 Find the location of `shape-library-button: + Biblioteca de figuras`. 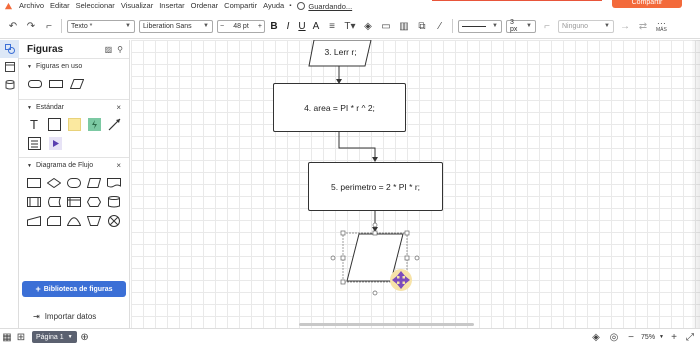

shape-library-button: + Biblioteca de figuras is located at coordinates (74, 289).